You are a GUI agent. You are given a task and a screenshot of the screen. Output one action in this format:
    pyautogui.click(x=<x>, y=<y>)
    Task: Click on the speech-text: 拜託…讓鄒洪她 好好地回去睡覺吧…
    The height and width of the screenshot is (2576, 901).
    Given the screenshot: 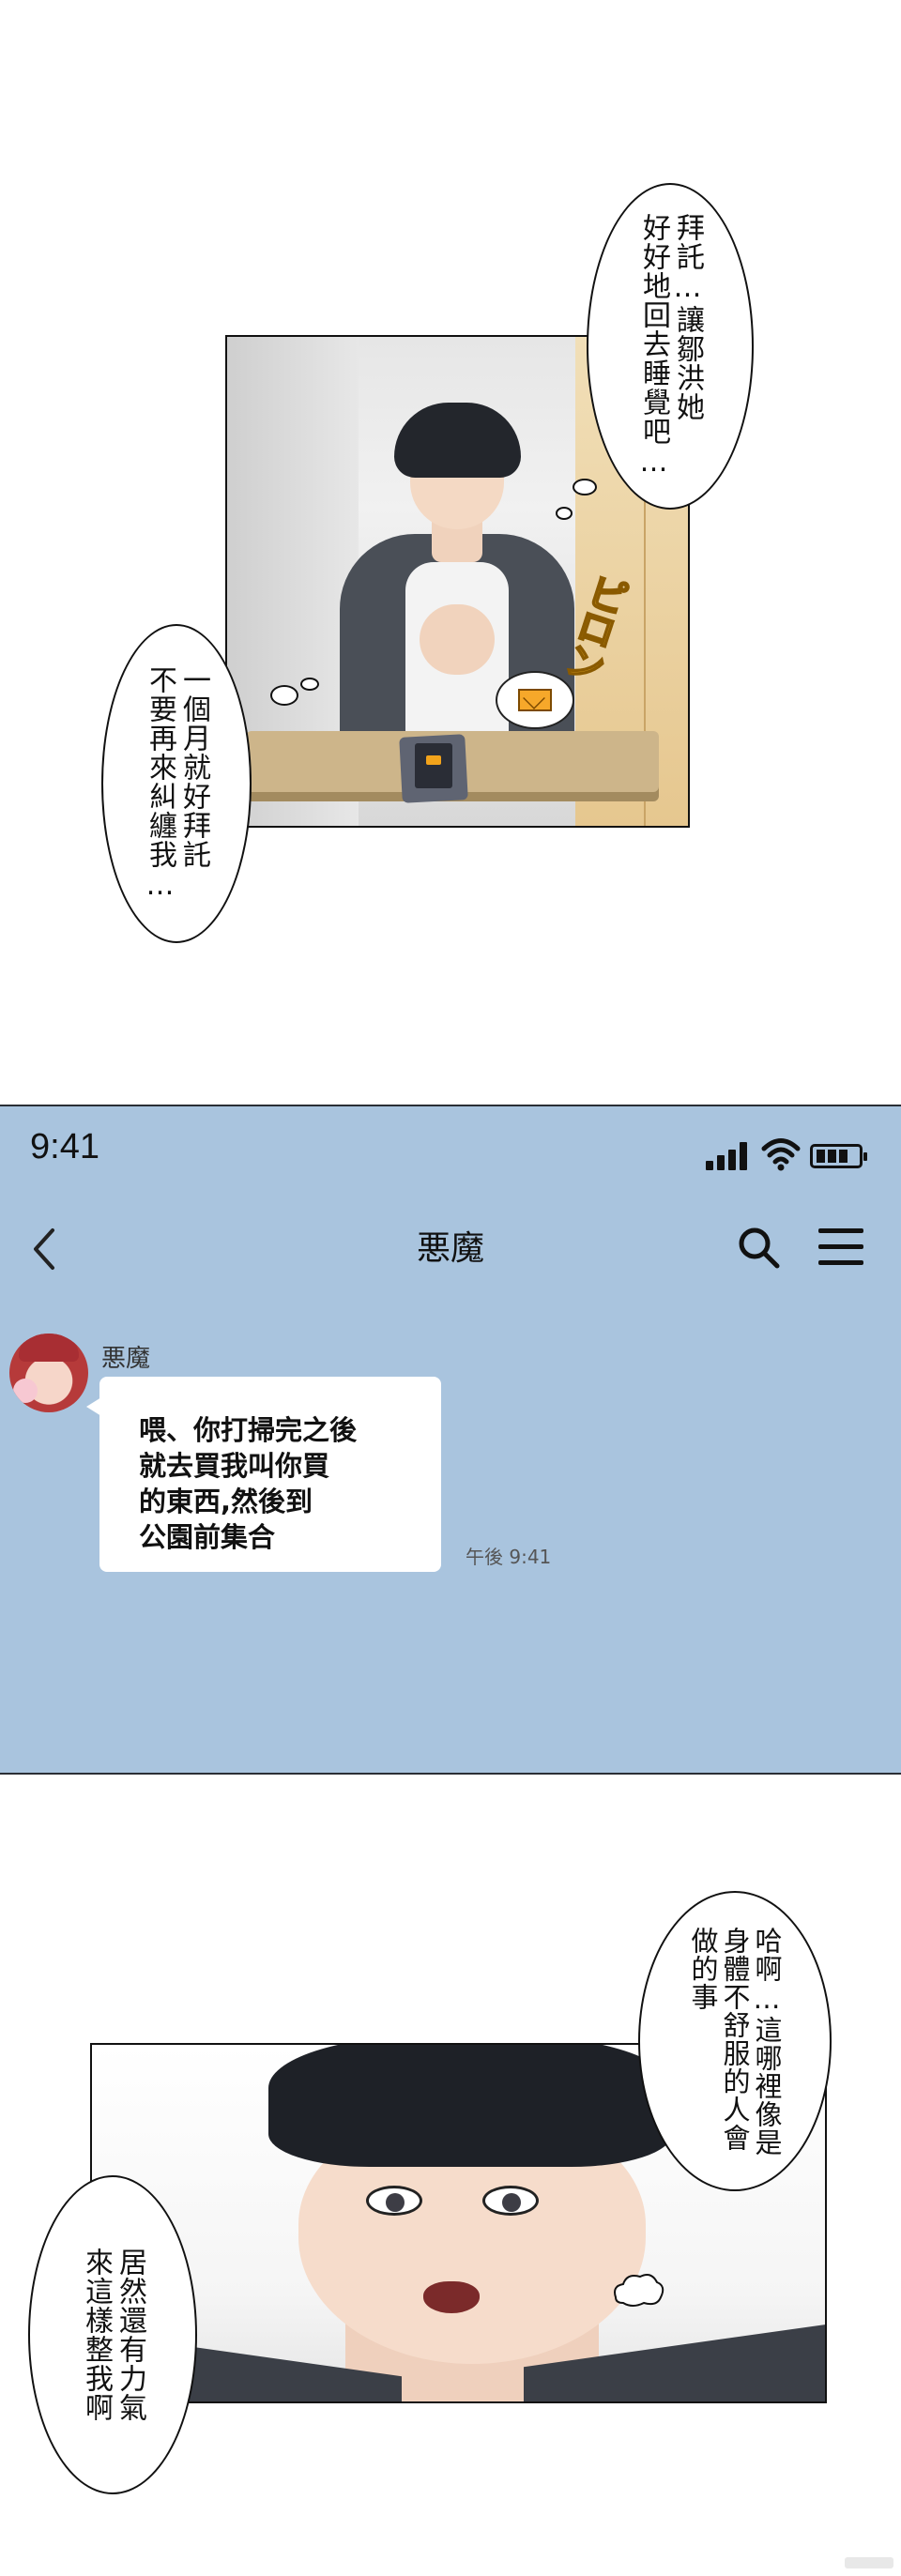 What is the action you would take?
    pyautogui.click(x=671, y=346)
    